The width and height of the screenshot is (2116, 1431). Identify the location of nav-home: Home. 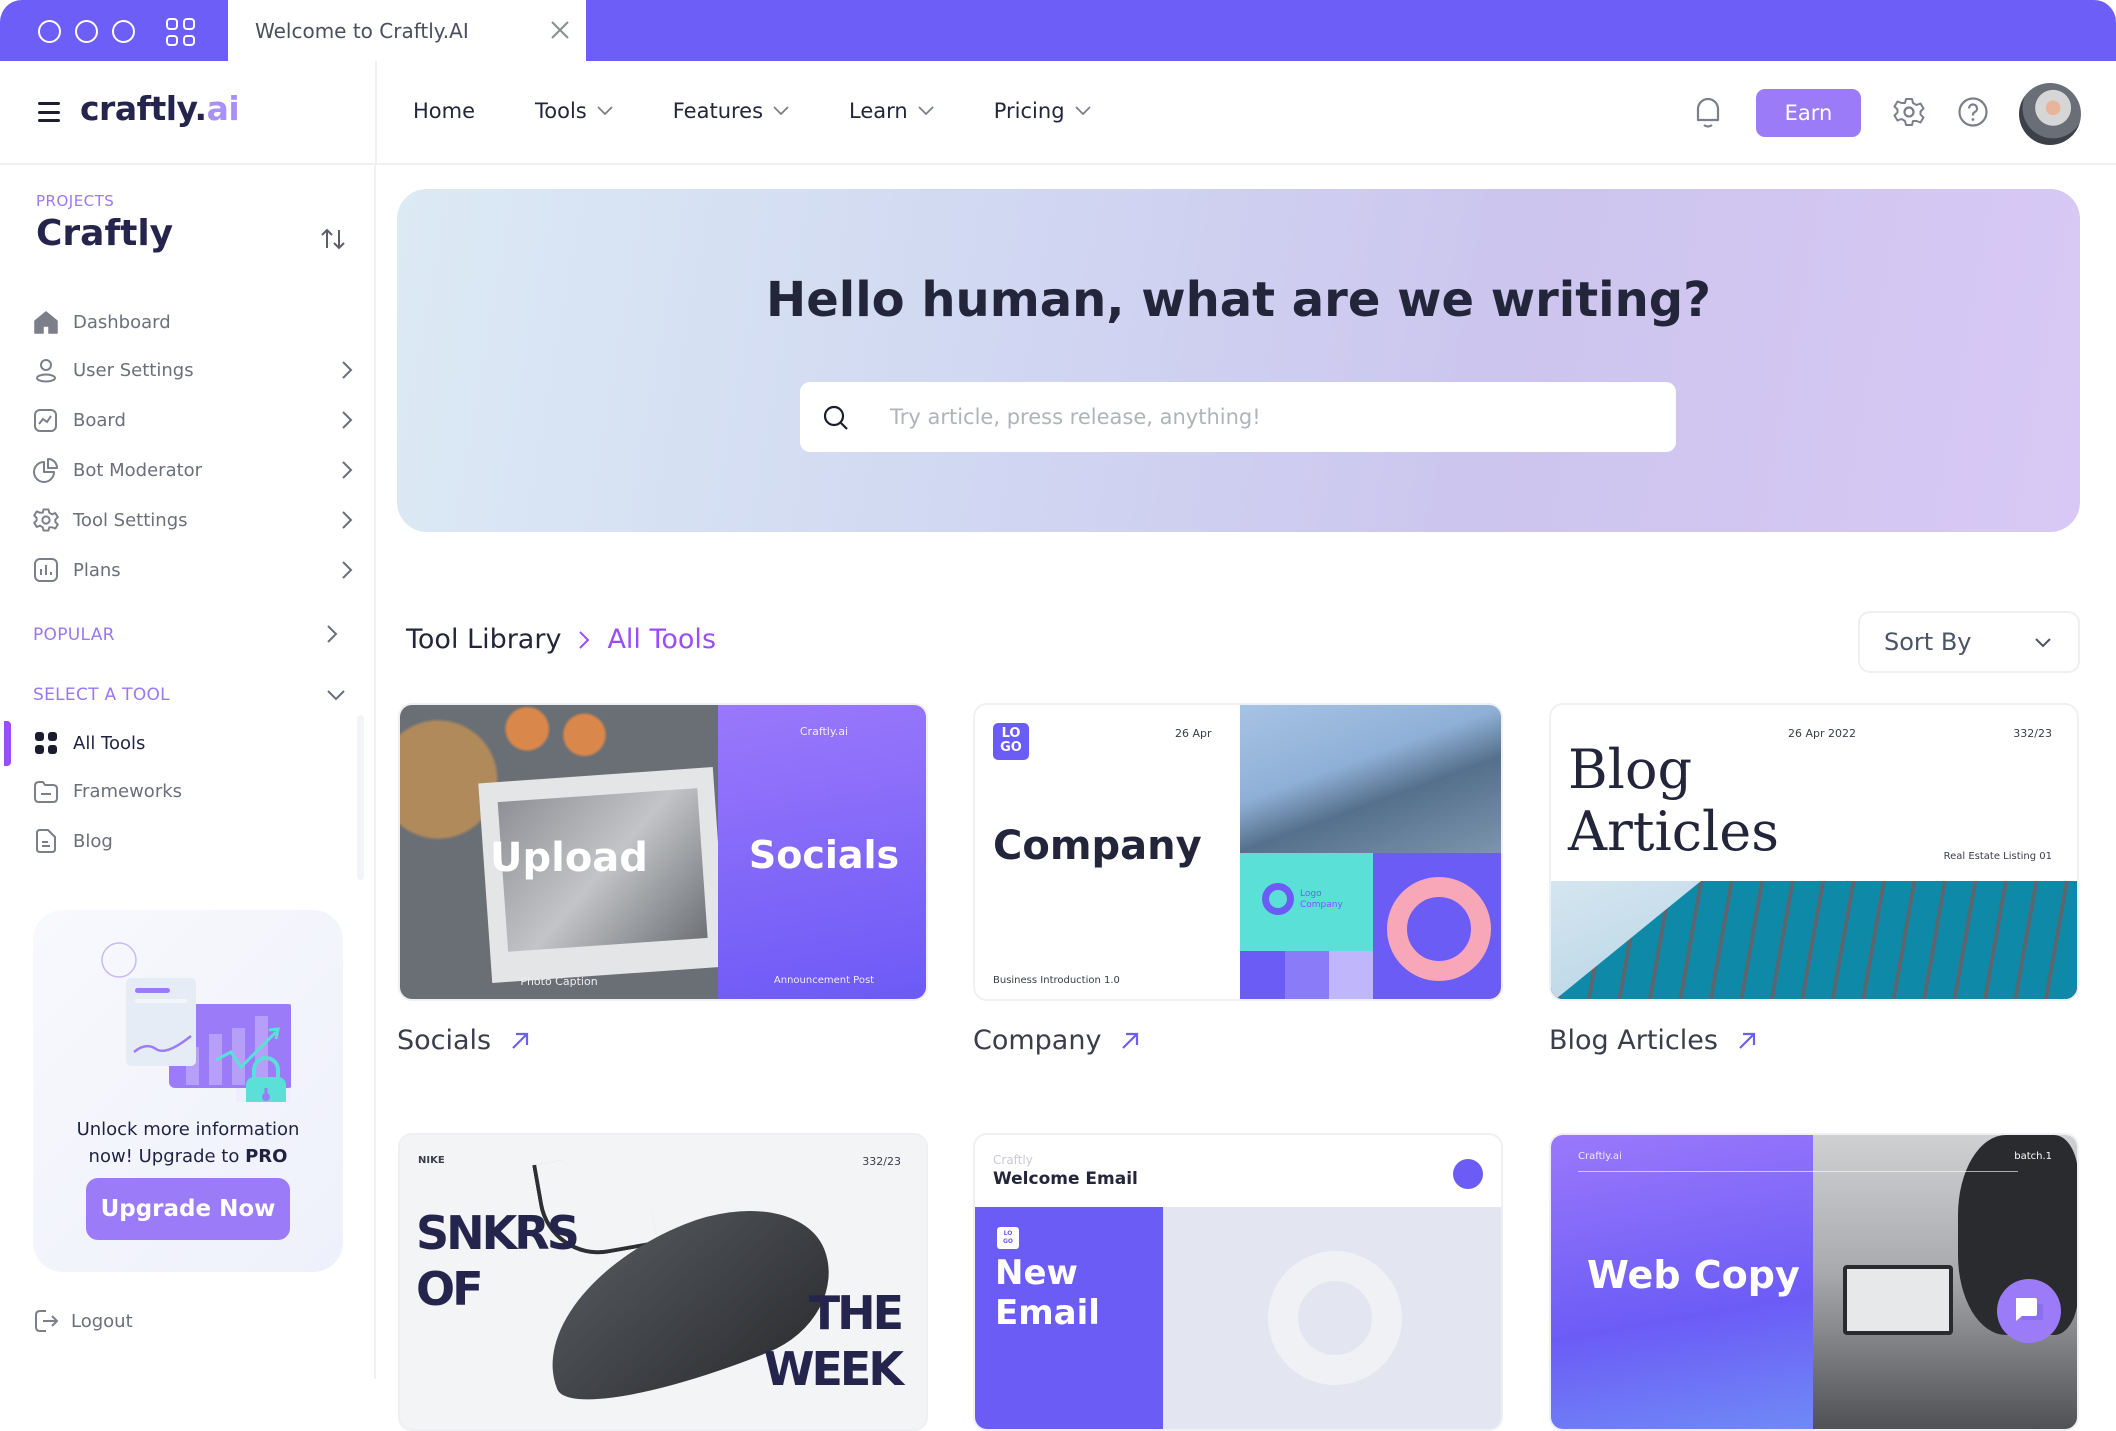
(444, 111).